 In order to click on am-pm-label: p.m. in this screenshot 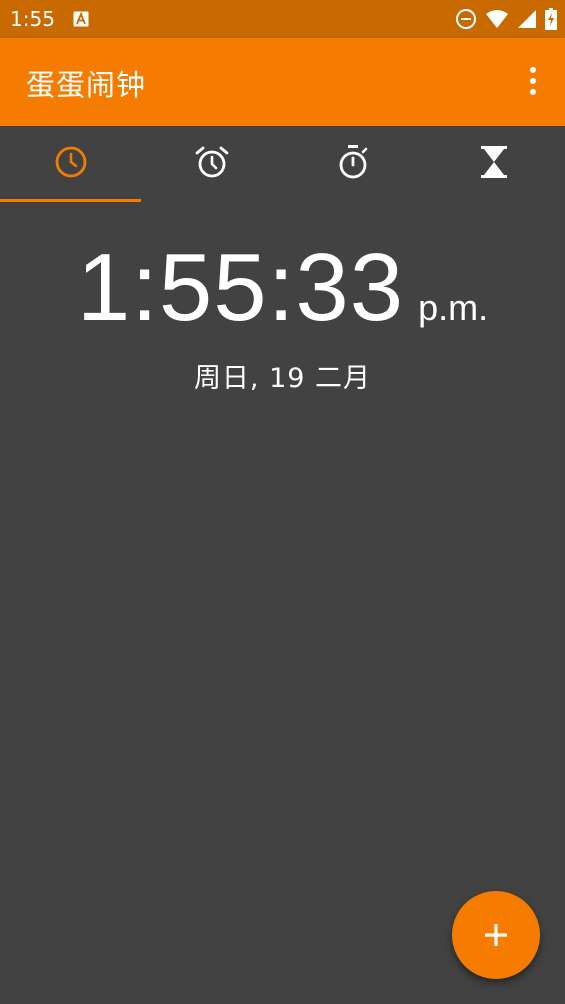, I will do `click(453, 307)`.